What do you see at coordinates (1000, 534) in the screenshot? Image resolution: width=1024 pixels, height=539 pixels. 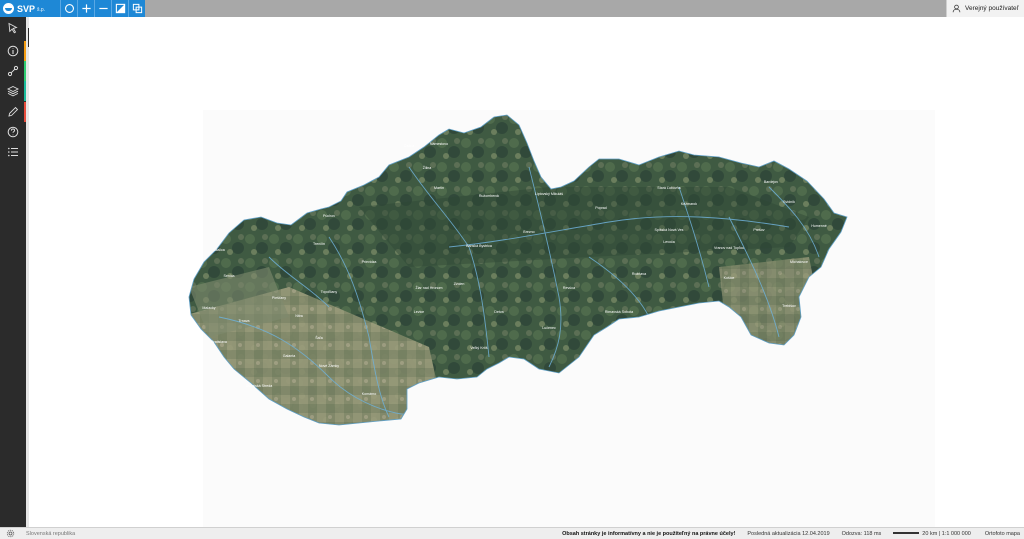 I see `basemap-label: Ortofoto mapa` at bounding box center [1000, 534].